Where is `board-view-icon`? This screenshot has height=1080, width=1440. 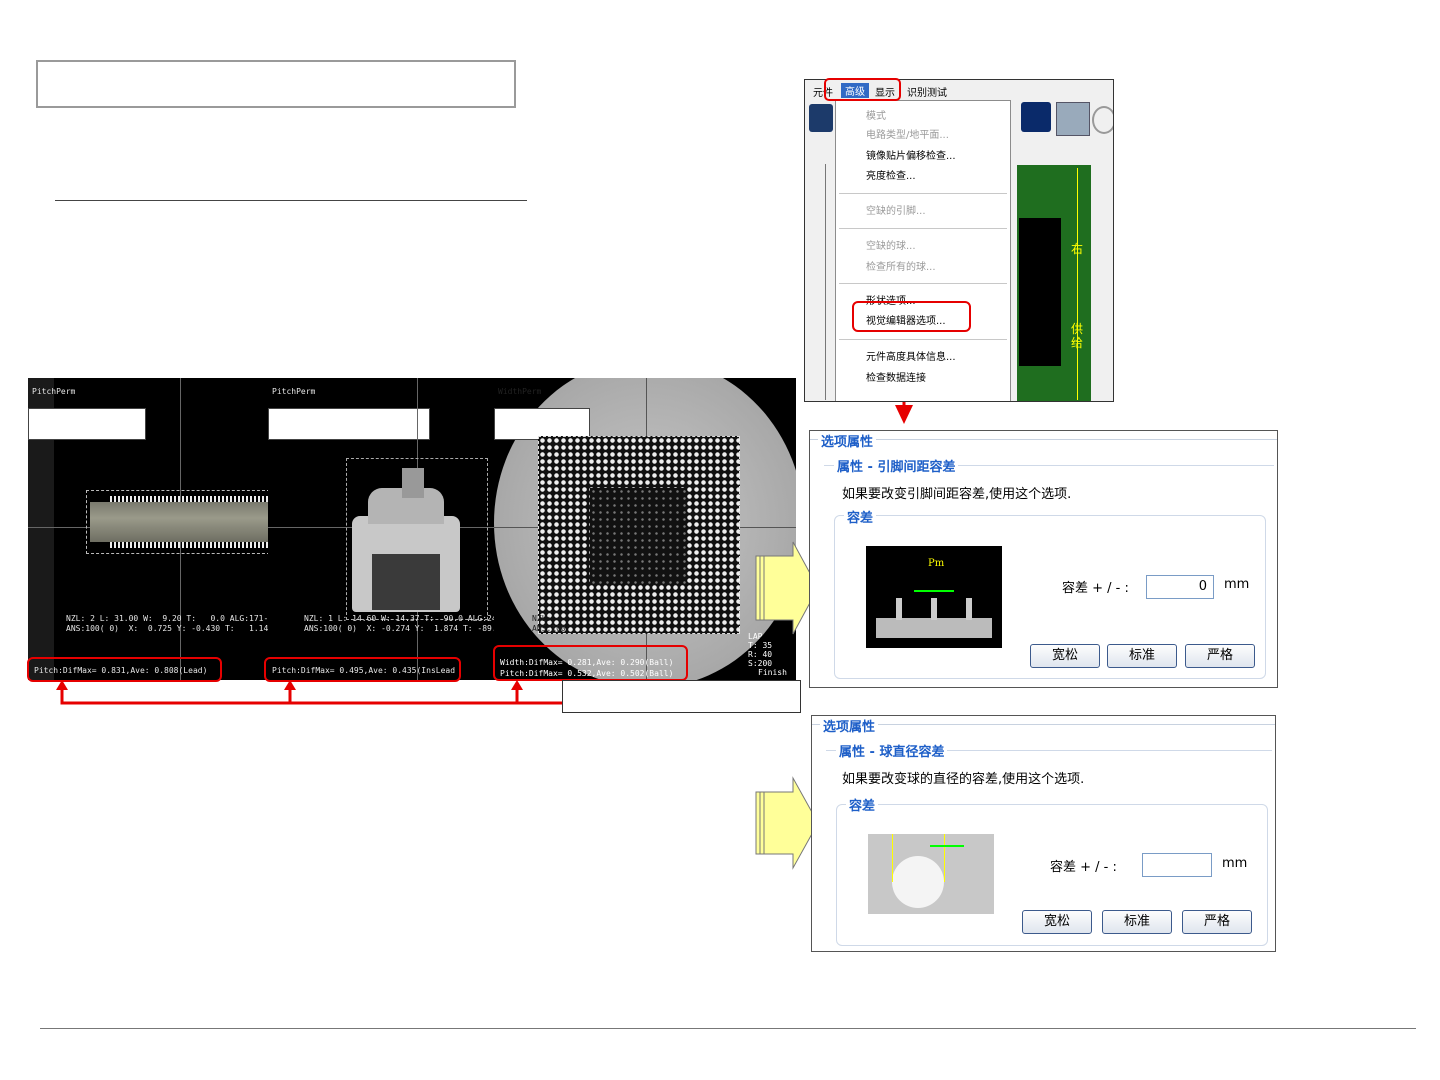 board-view-icon is located at coordinates (1073, 119).